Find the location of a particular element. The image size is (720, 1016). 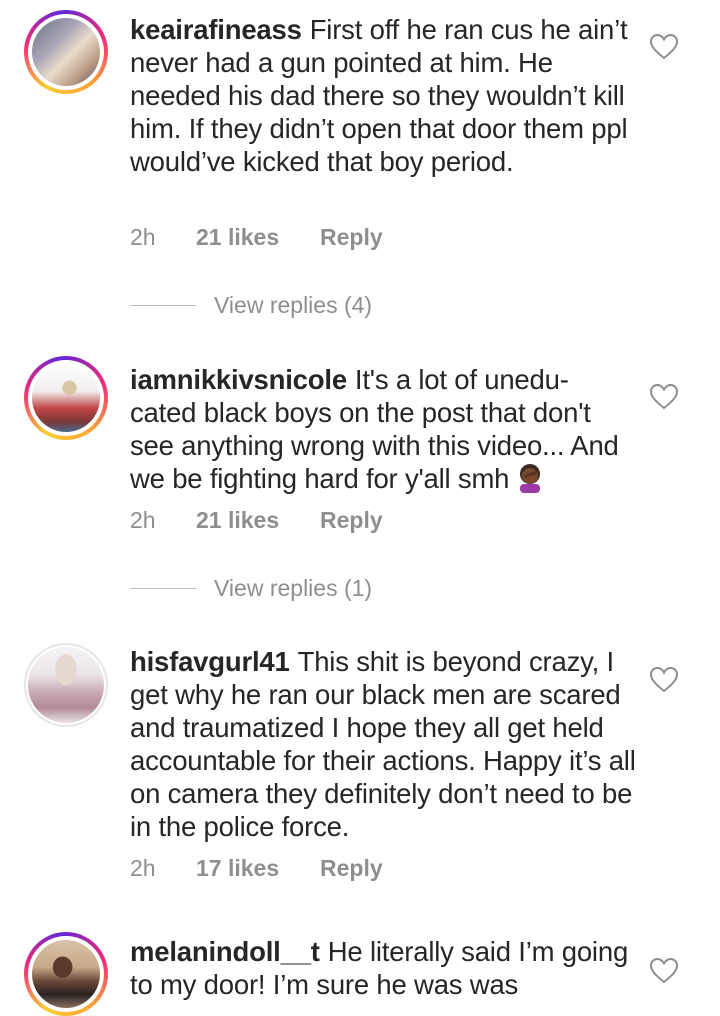

view-replies-button: View replies (1) is located at coordinates (251, 588).